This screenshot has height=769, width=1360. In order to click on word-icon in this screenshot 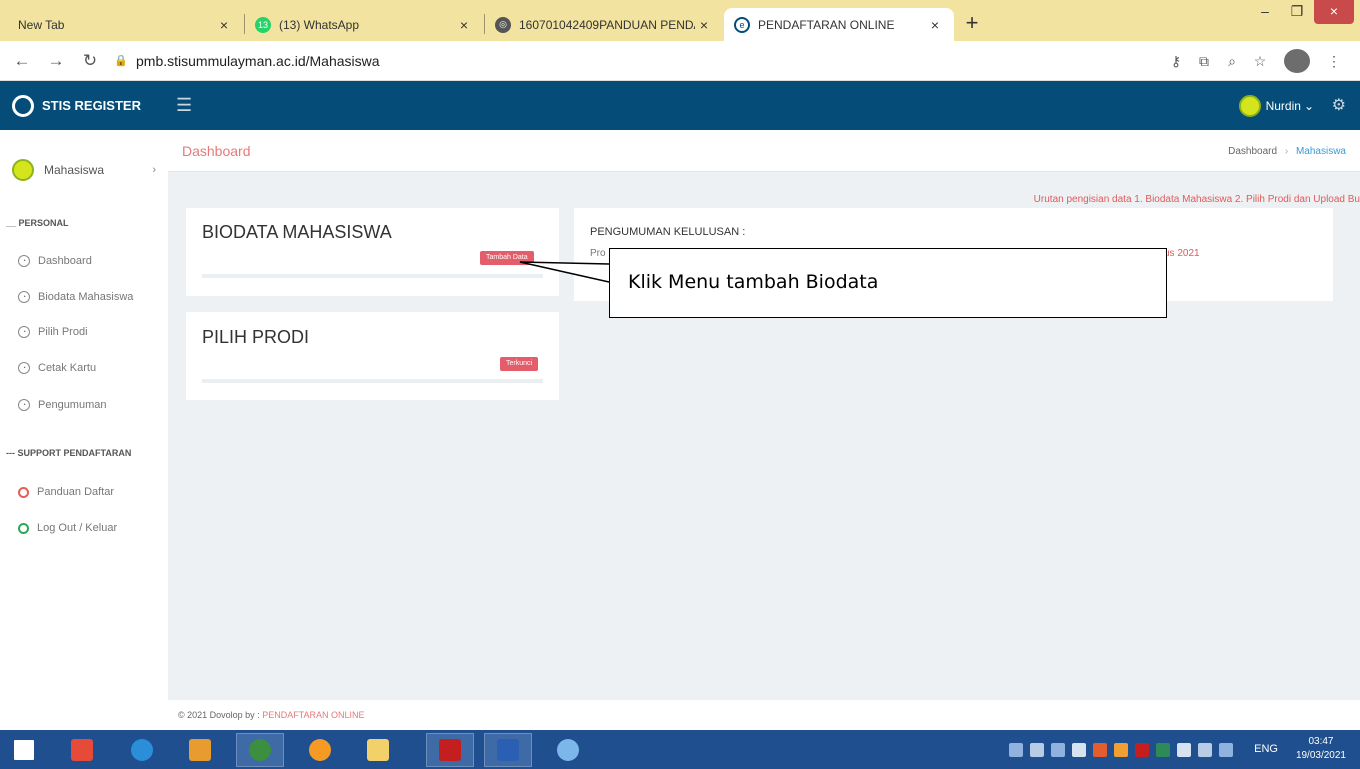, I will do `click(508, 750)`.